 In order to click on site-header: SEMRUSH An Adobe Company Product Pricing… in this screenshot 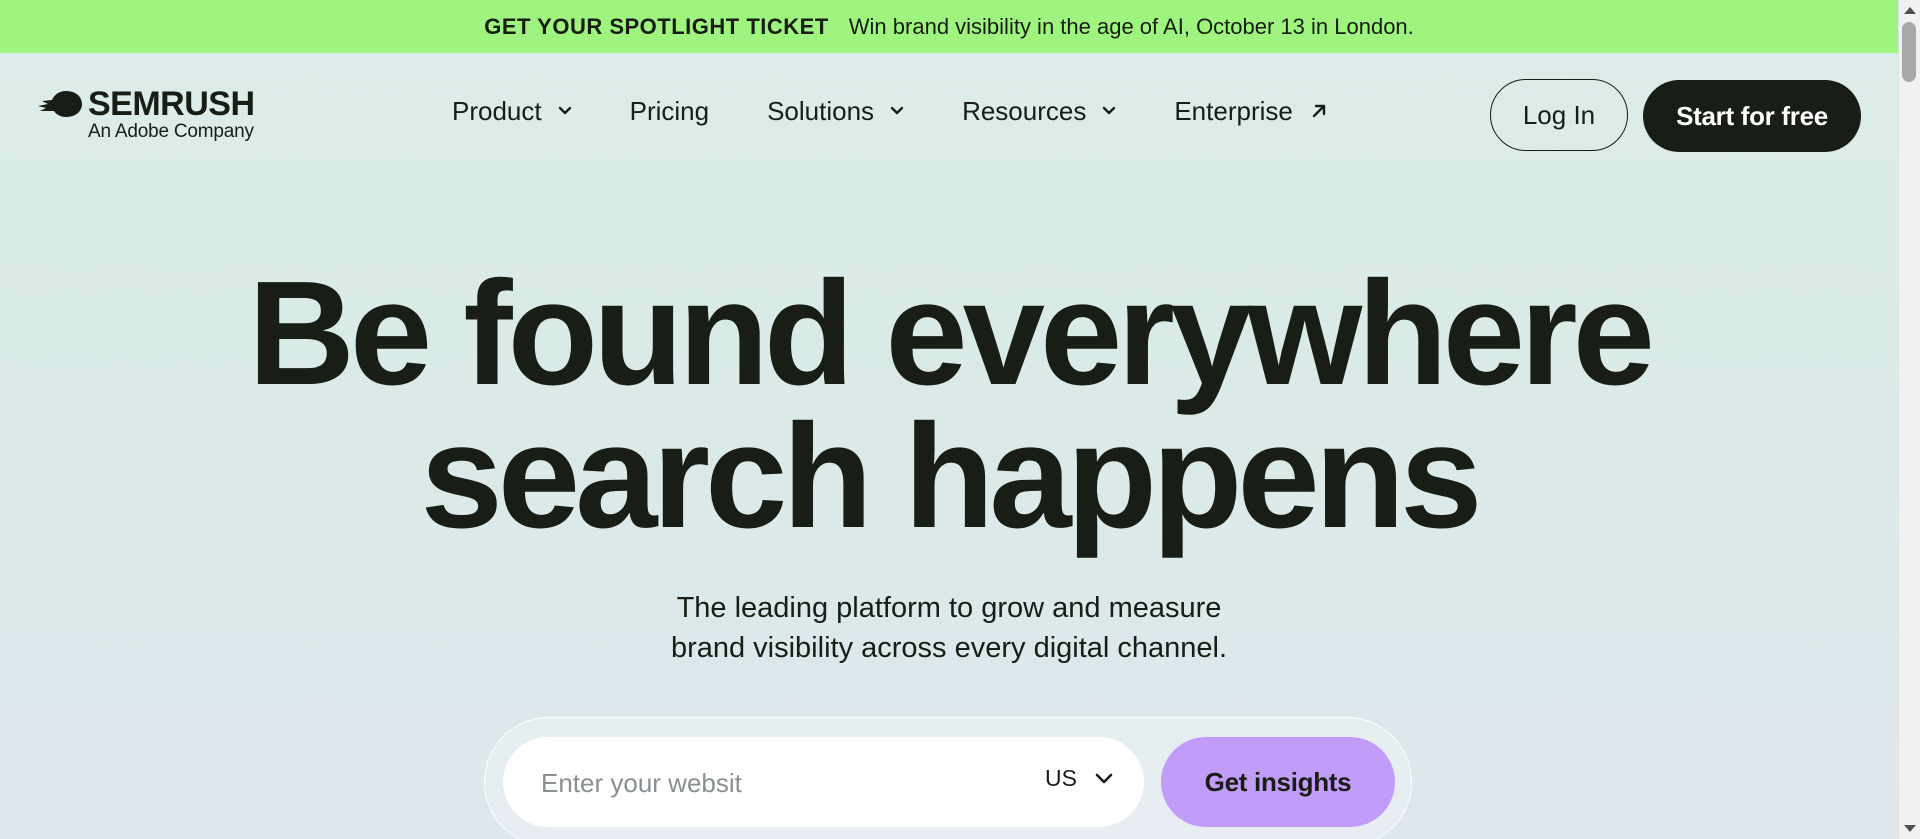, I will do `click(949, 115)`.